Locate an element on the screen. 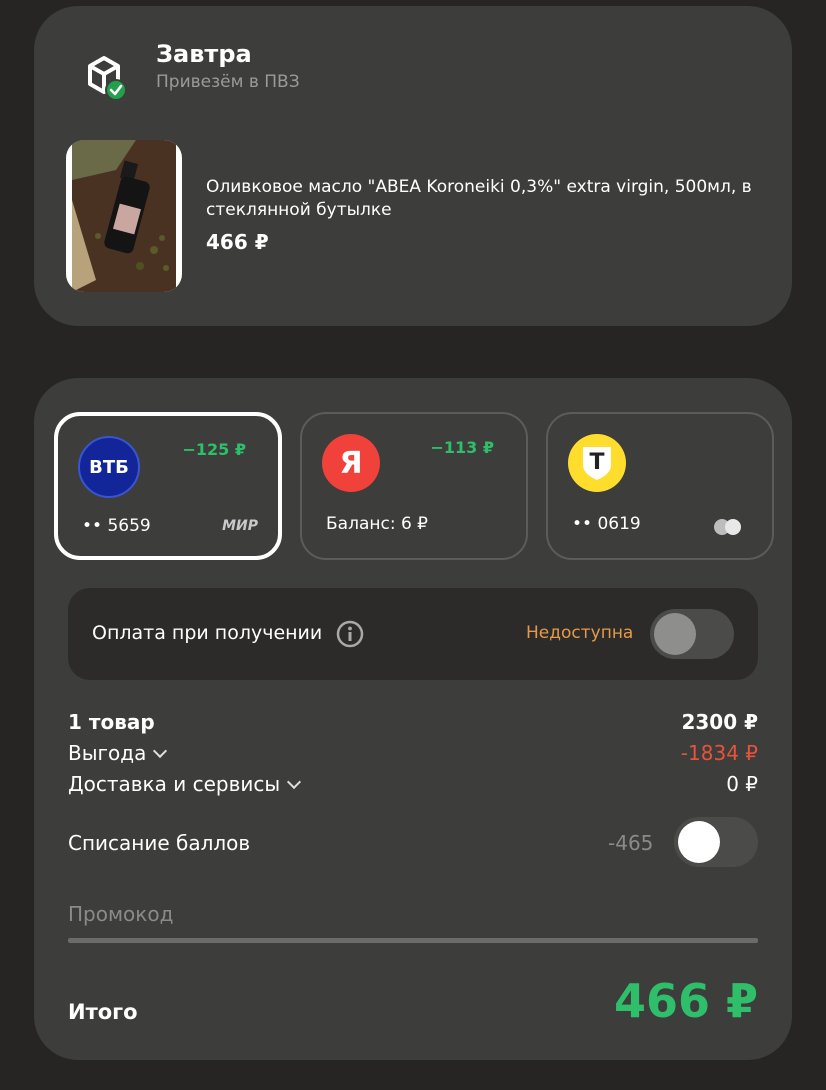 Image resolution: width=826 pixels, height=1090 pixels. cashback-amount: −113 ₽ is located at coordinates (462, 447).